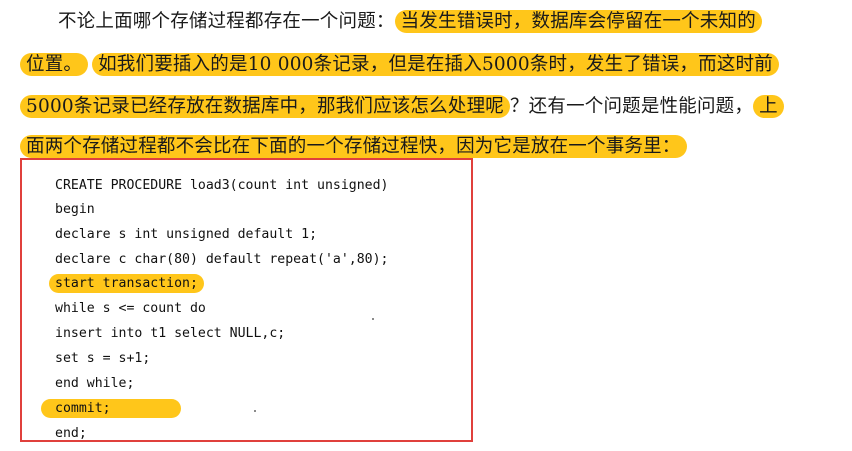  What do you see at coordinates (631, 106) in the screenshot?
I see `paragraph-text: ？还有一个问题是性能问题，` at bounding box center [631, 106].